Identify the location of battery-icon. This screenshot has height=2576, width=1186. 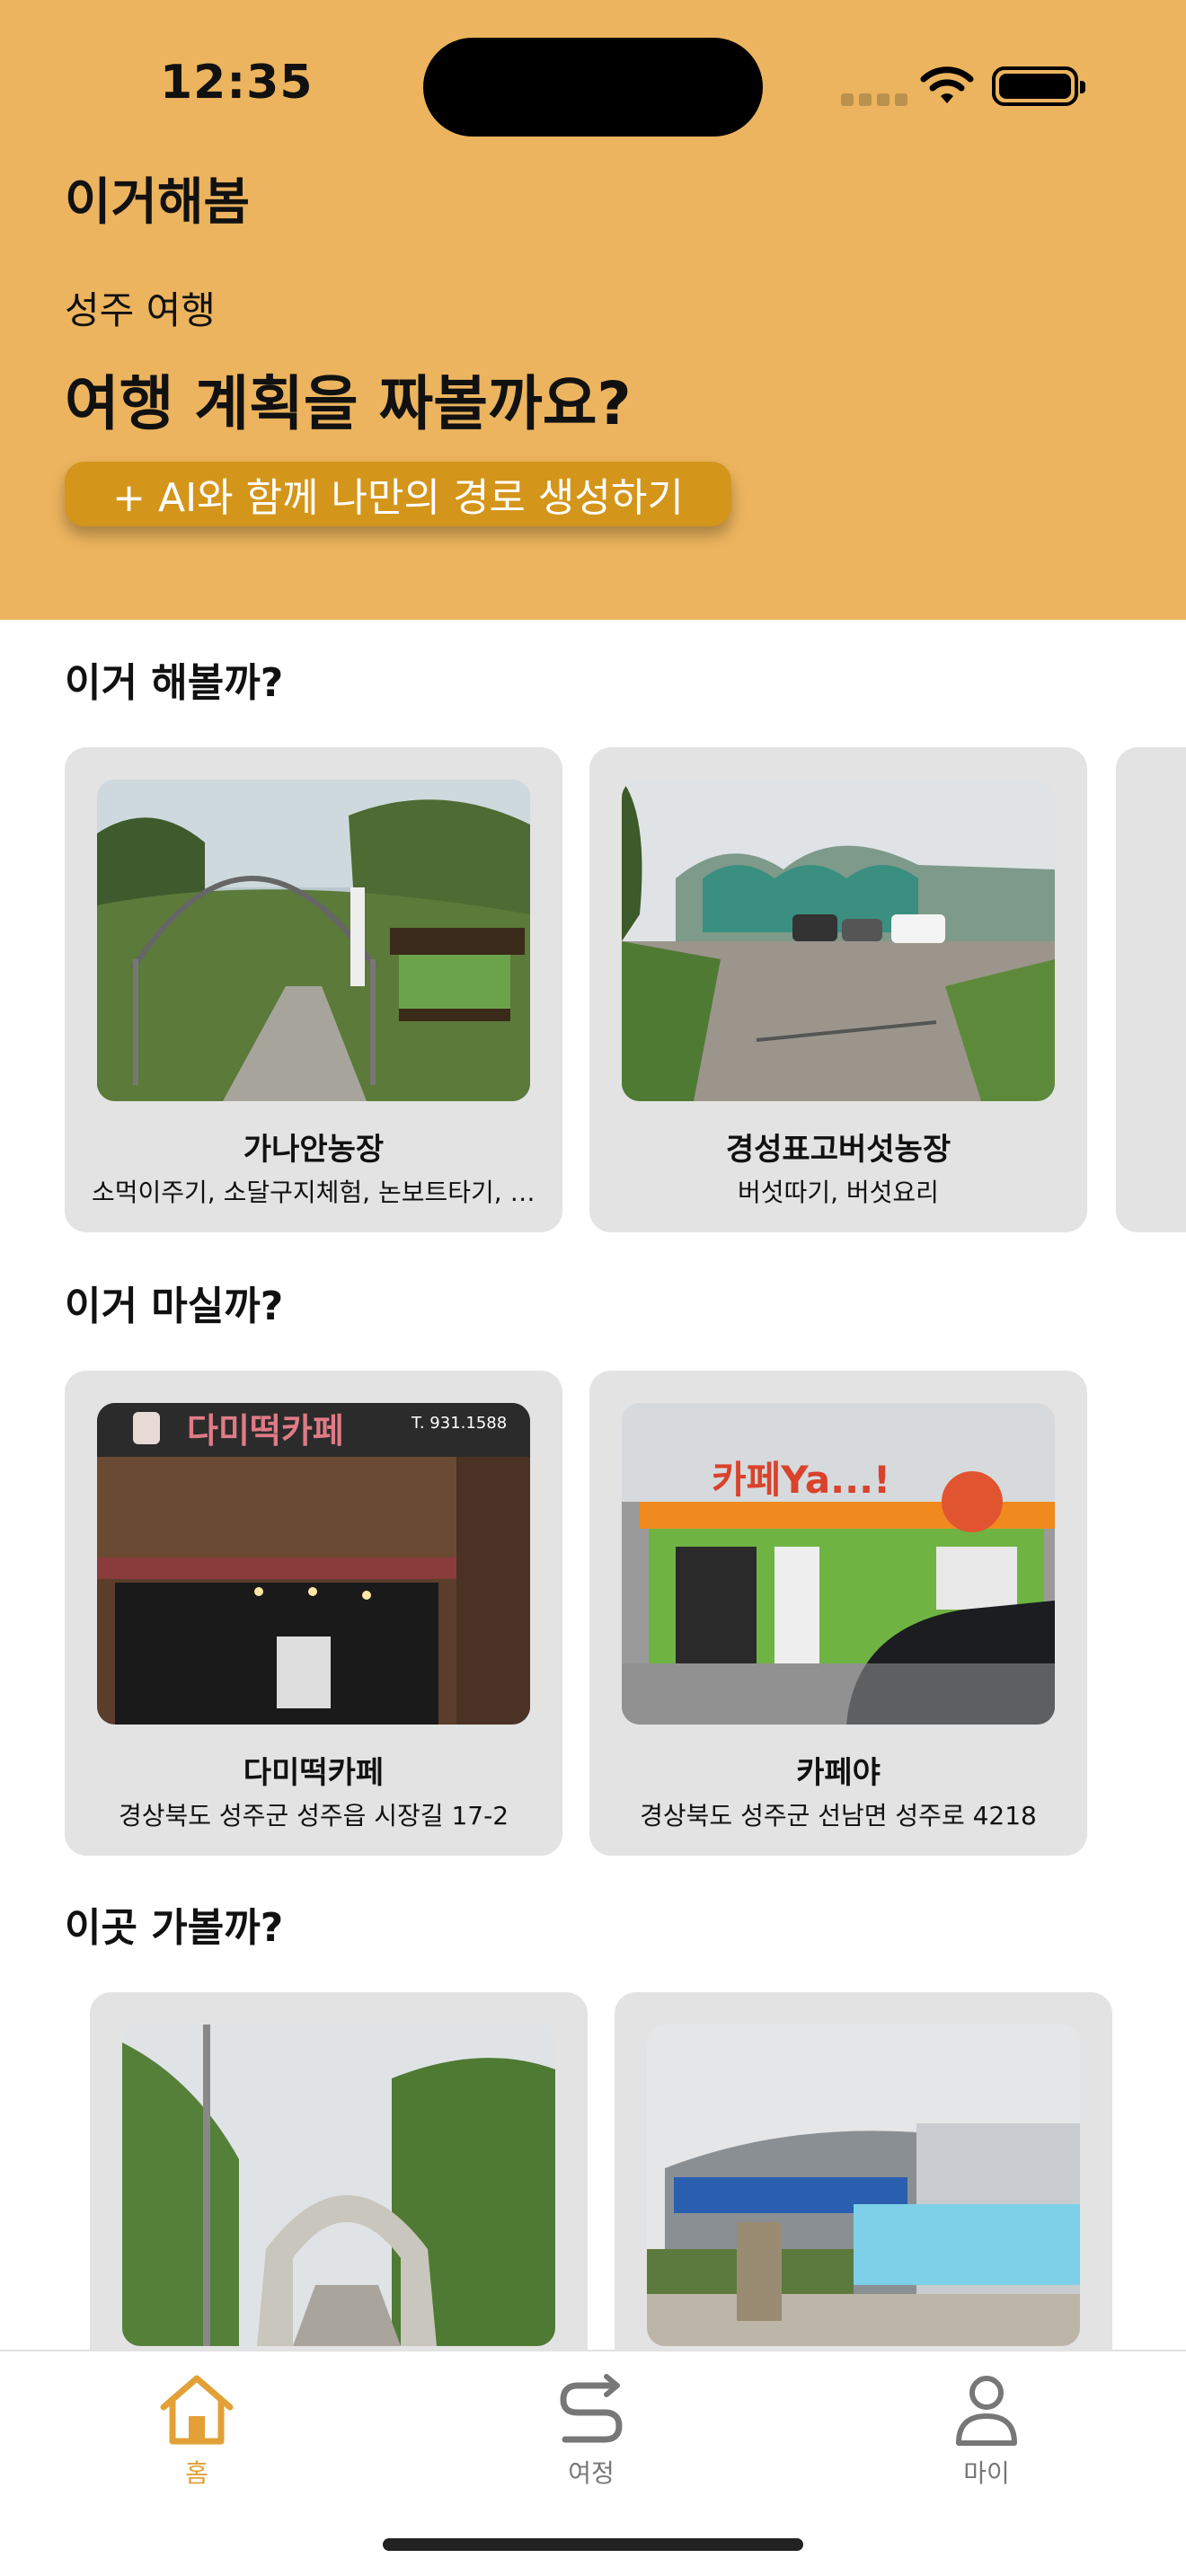
(1038, 86).